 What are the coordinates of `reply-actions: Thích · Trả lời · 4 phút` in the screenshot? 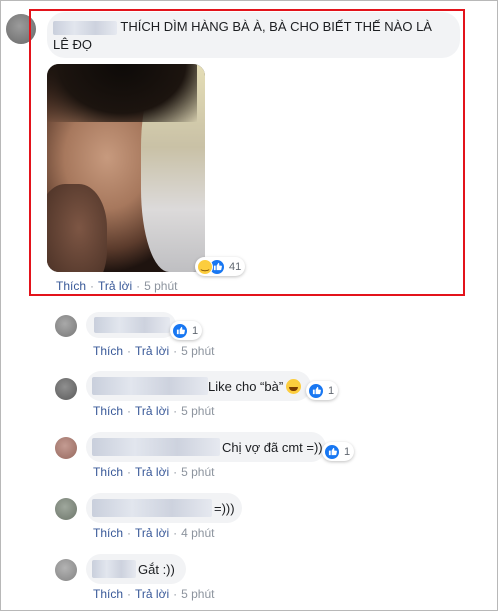 It's located at (154, 533).